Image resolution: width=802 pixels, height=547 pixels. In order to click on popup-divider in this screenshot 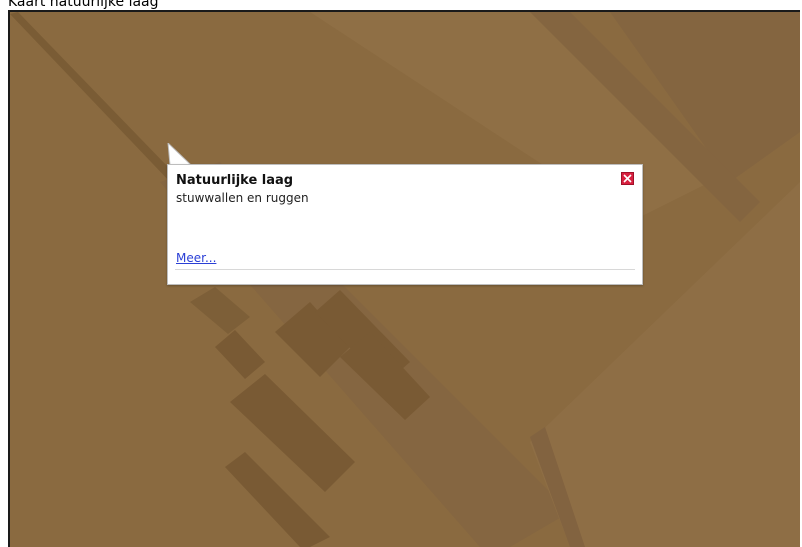, I will do `click(405, 269)`.